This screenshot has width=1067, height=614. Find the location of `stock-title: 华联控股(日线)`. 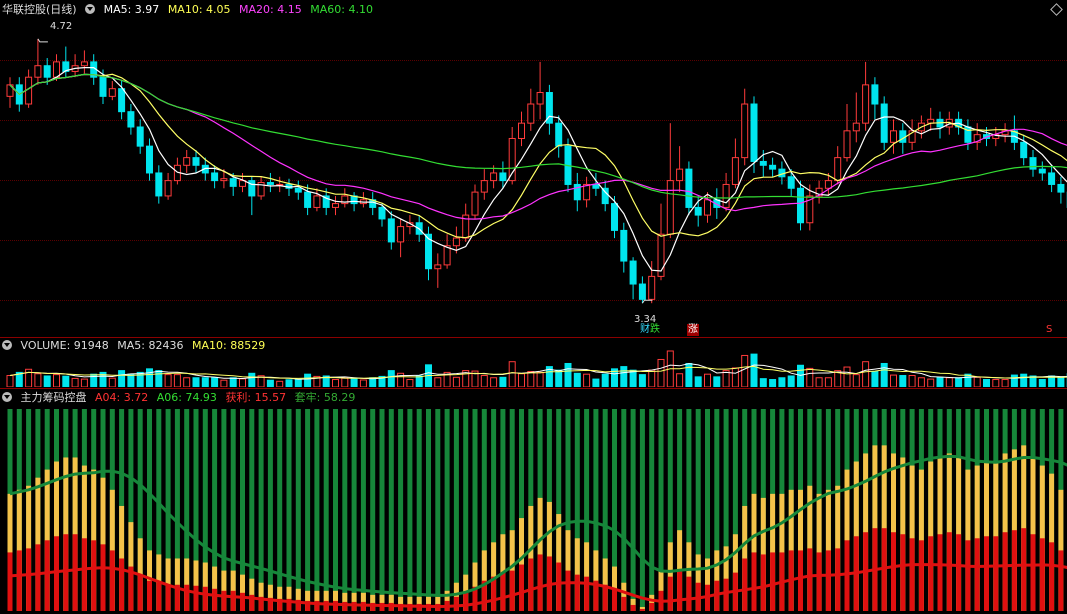

stock-title: 华联控股(日线) is located at coordinates (39, 9).